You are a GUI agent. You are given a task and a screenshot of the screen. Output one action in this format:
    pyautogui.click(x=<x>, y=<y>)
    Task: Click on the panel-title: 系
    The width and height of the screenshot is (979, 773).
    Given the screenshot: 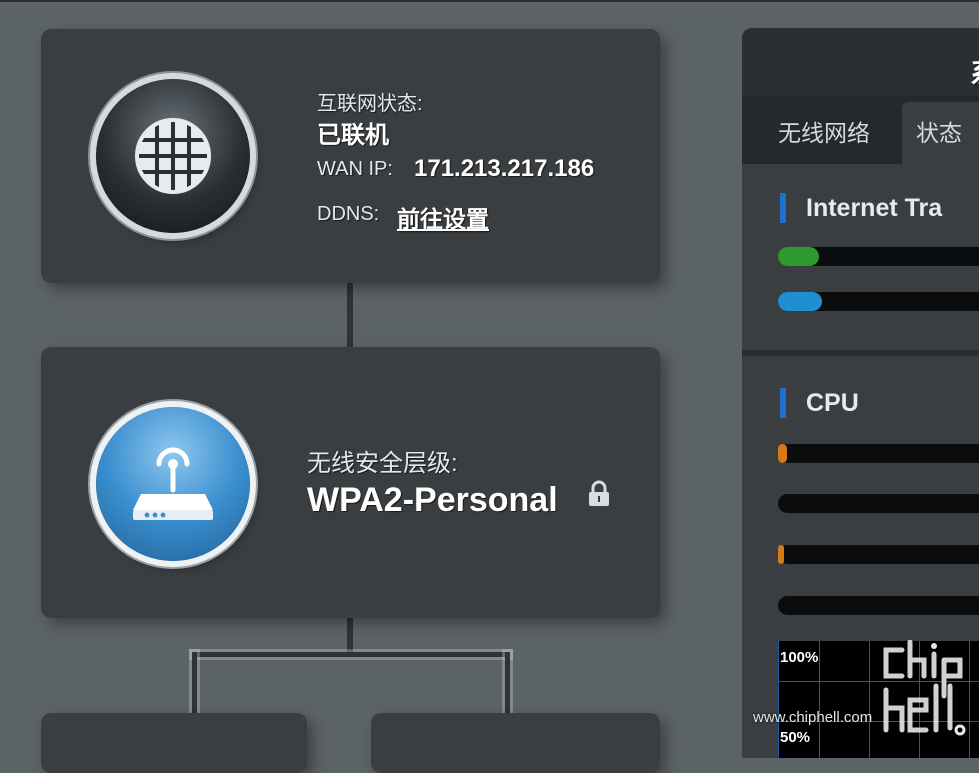 What is the action you would take?
    pyautogui.click(x=974, y=72)
    